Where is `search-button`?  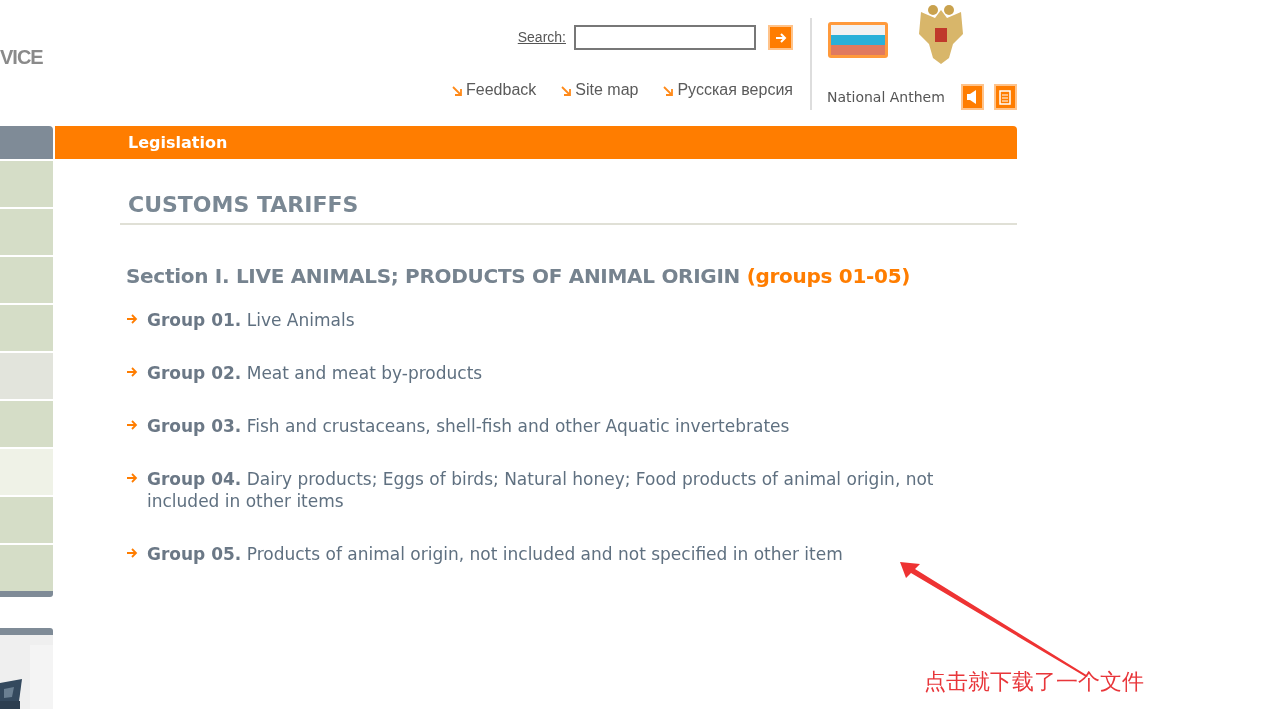
search-button is located at coordinates (780, 37).